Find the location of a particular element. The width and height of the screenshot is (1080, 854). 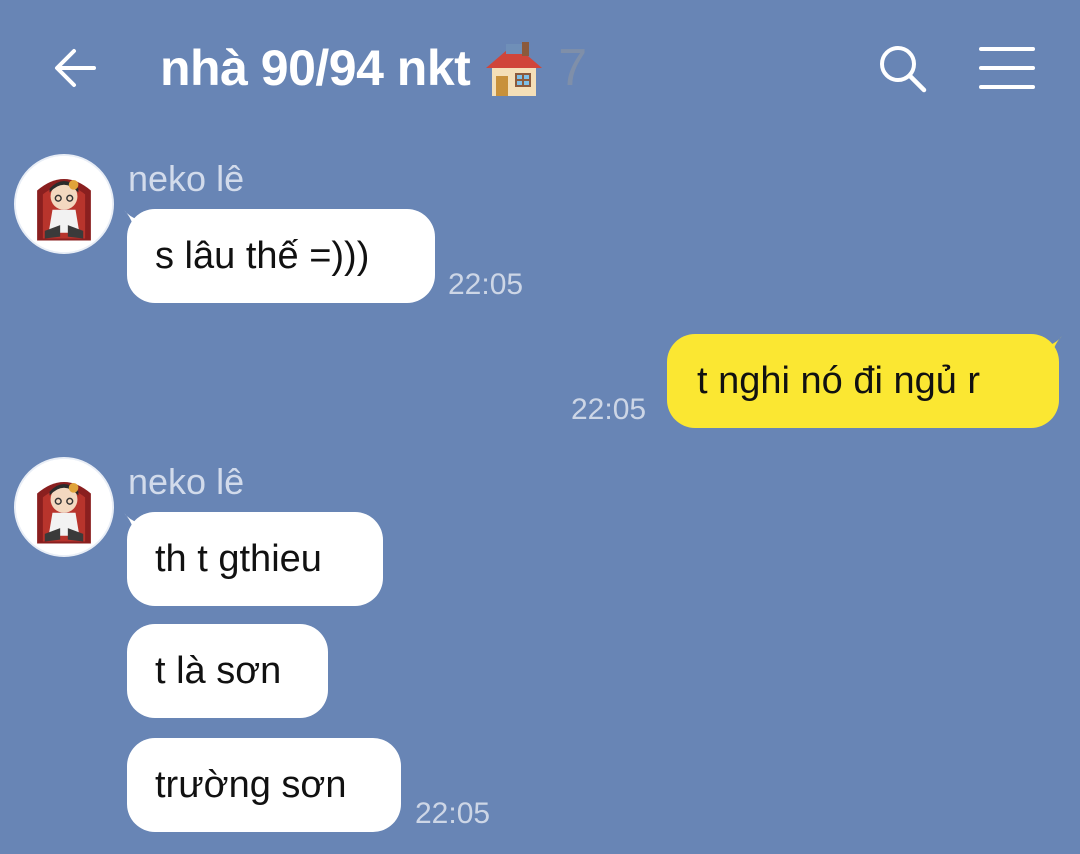

incoming-message-bubble: s lâu thế =))) is located at coordinates (281, 256).